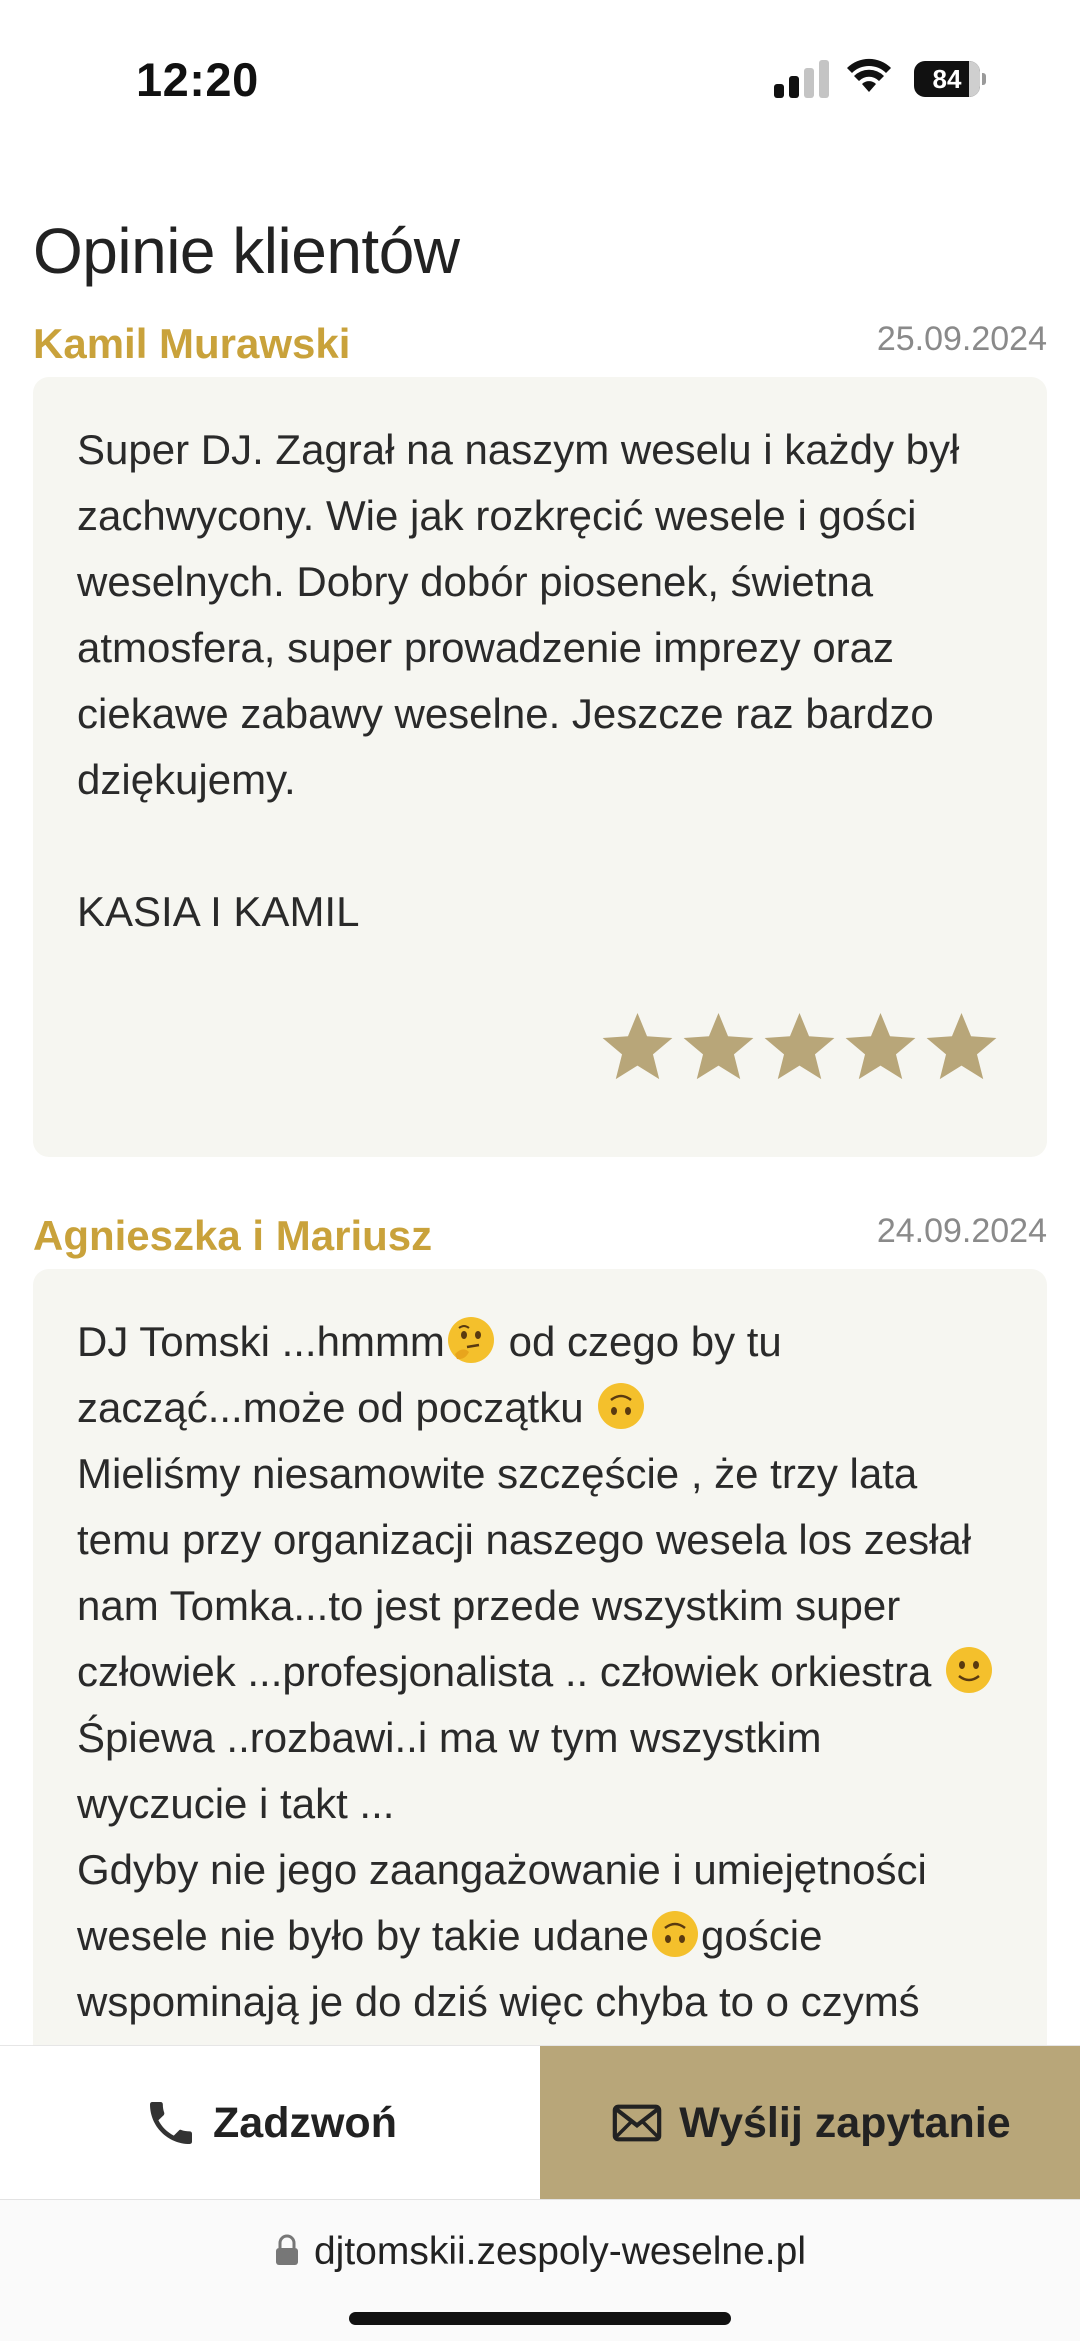 Image resolution: width=1080 pixels, height=2341 pixels. I want to click on review-text-part: DJ Tomski ...hmmm, so click(261, 1341).